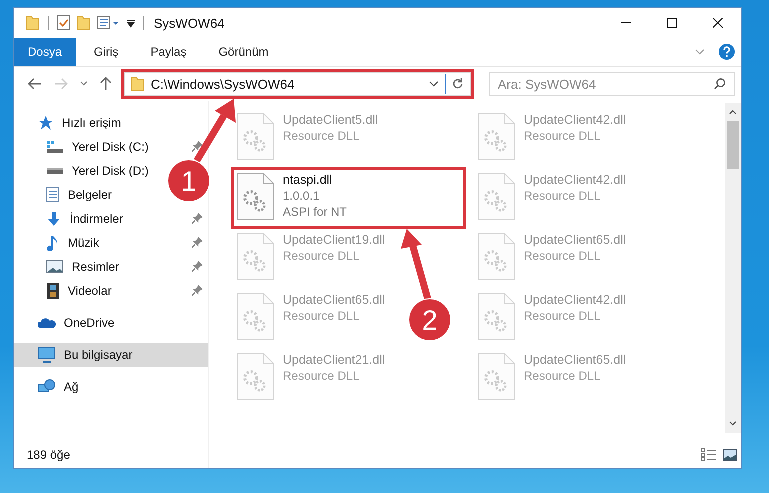  Describe the element at coordinates (97, 219) in the screenshot. I see `sidebar-label: İndirmeler` at that location.